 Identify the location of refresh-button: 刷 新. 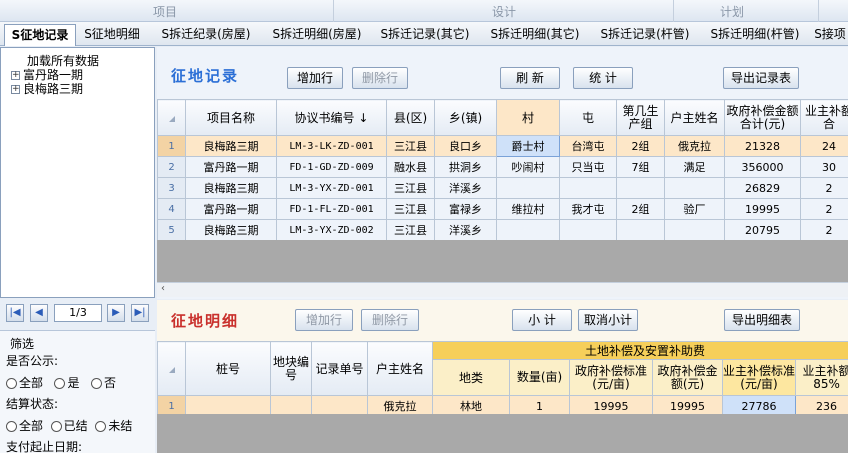
(530, 78).